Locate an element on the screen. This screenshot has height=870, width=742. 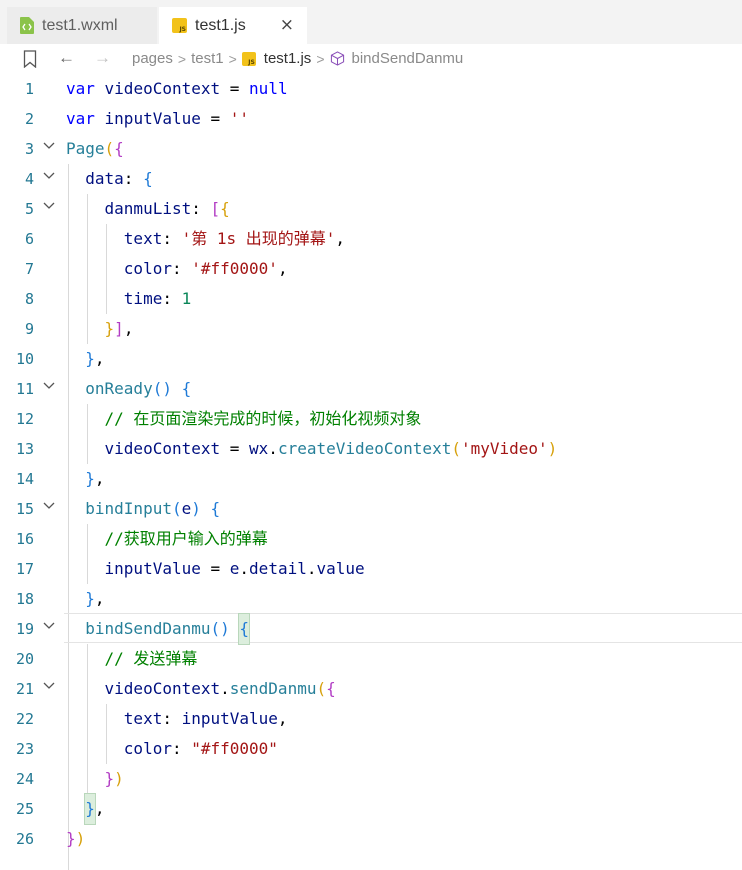
matched-bracket: { is located at coordinates (244, 629).